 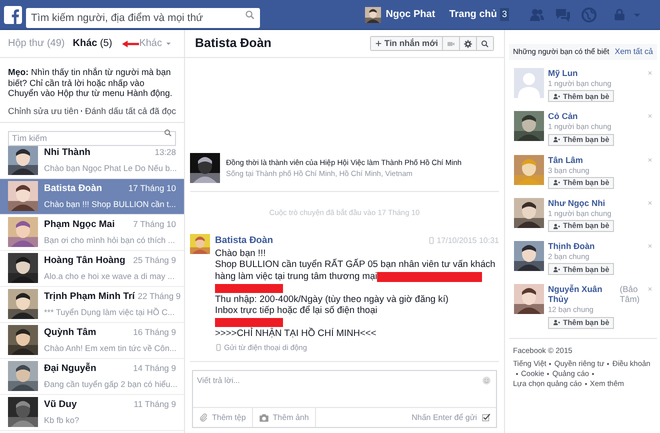 I want to click on person-name: Tân Lâm, so click(x=565, y=159).